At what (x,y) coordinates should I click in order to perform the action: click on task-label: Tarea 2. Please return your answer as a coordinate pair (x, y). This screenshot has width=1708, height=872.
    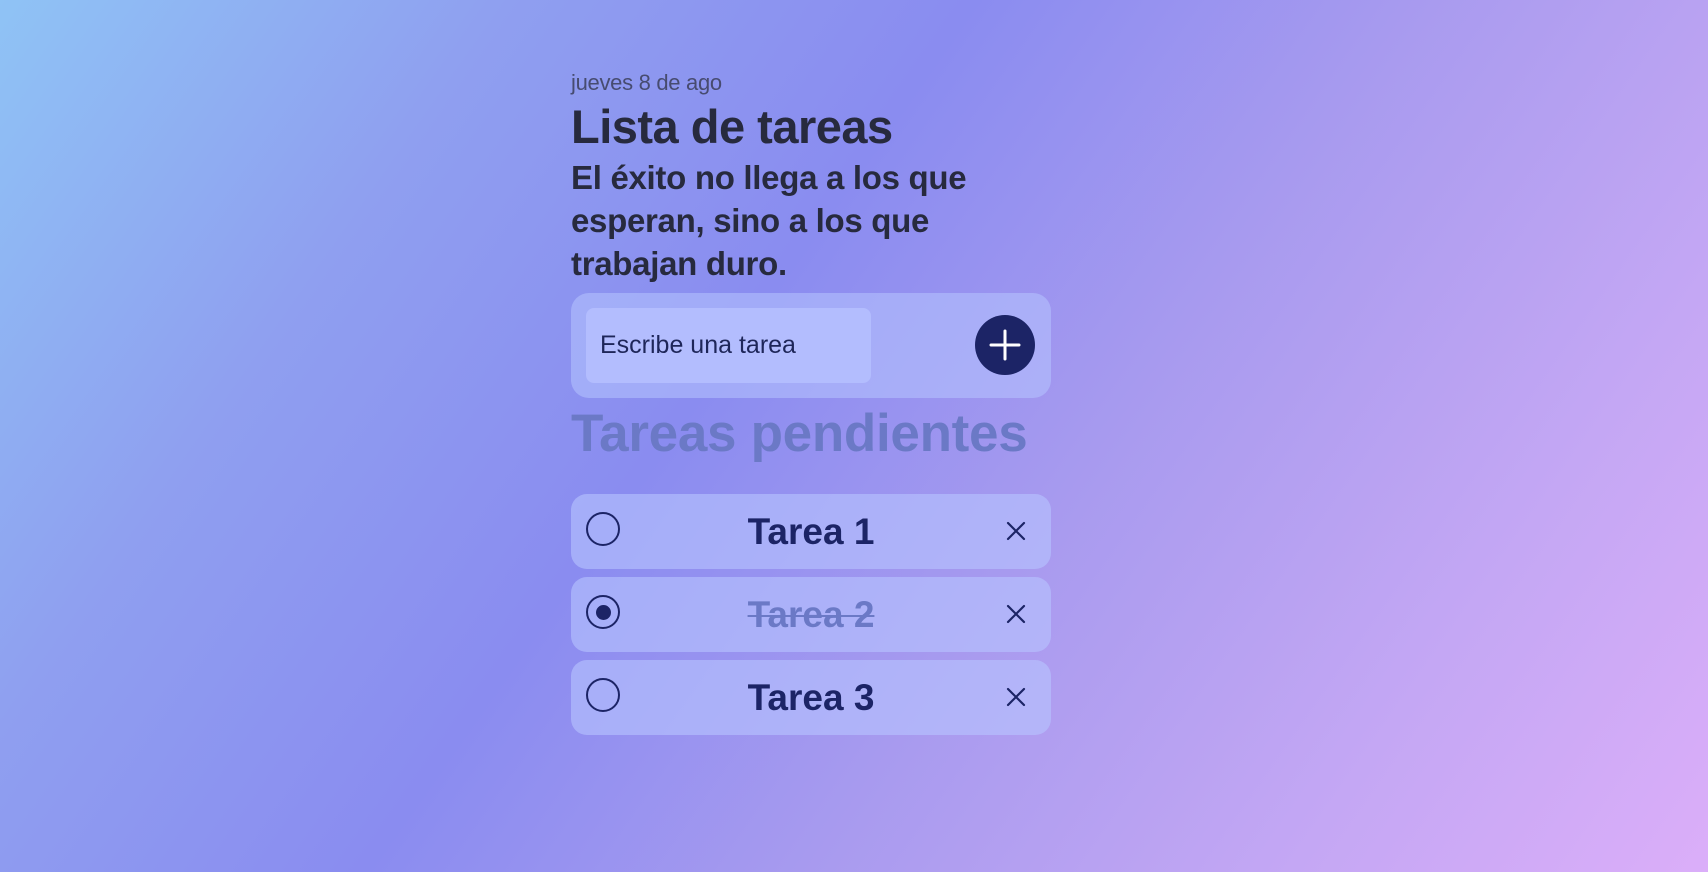
    Looking at the image, I should click on (811, 614).